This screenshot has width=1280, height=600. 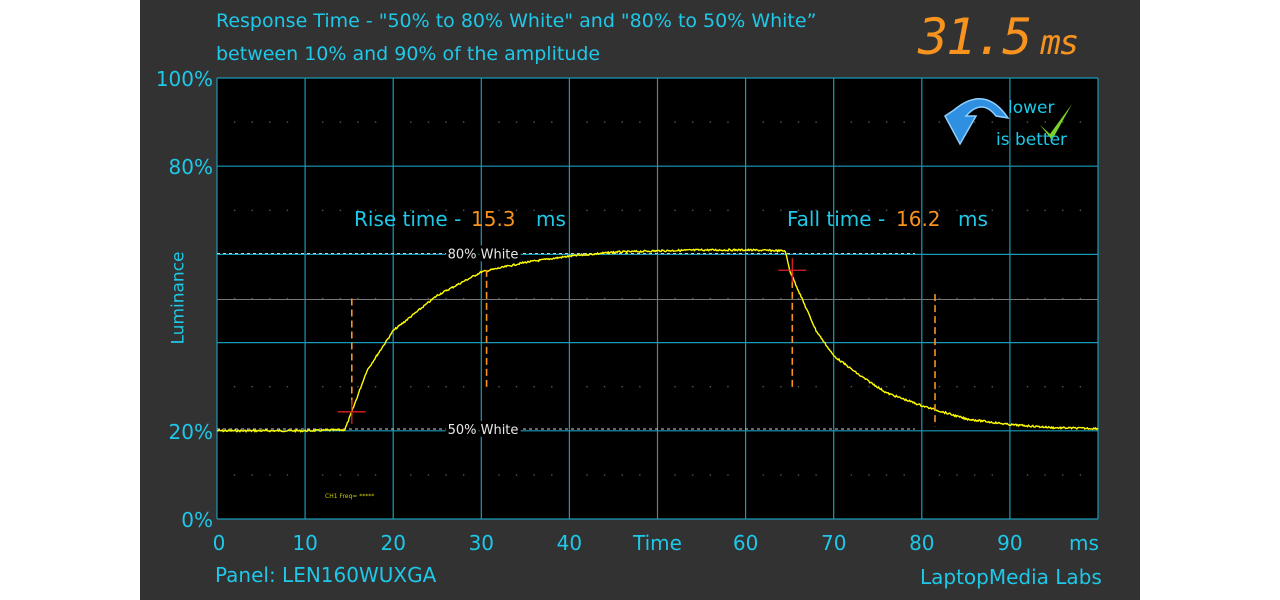 What do you see at coordinates (493, 219) in the screenshot?
I see `rise-time-value: 15.3` at bounding box center [493, 219].